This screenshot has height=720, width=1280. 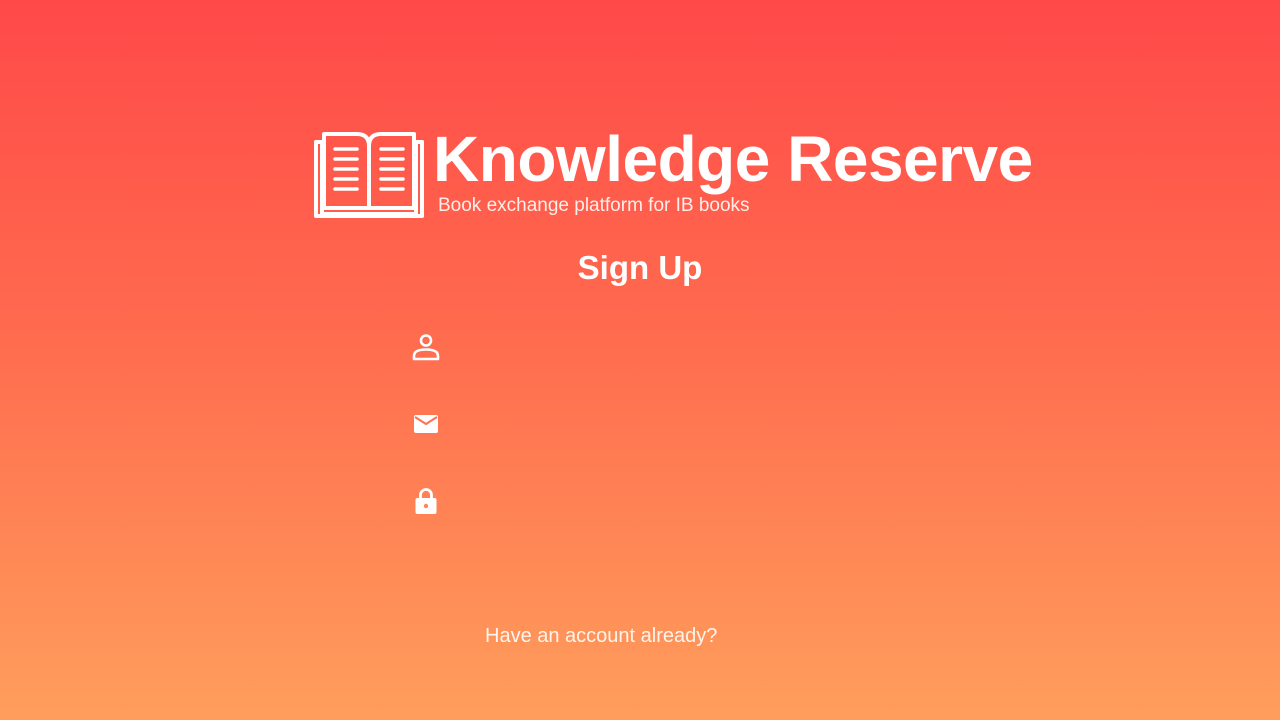 I want to click on envelope-icon, so click(x=426, y=424).